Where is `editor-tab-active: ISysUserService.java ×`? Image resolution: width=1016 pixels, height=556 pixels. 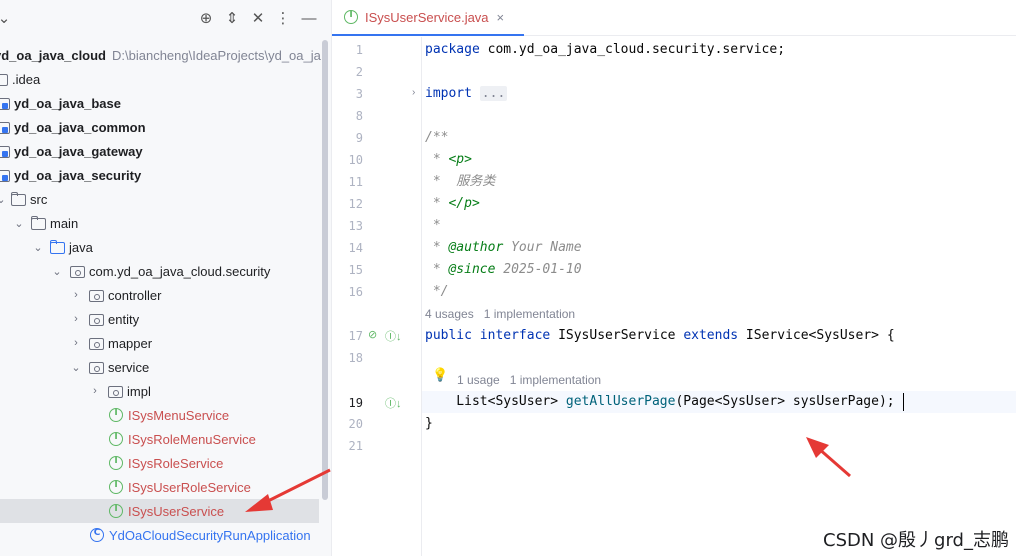
editor-tab-active: ISysUserService.java × is located at coordinates (428, 18).